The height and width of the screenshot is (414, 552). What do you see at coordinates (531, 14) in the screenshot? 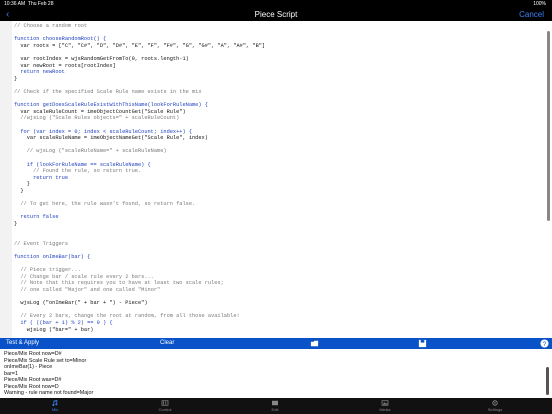
I see `cancel-button: Cancel` at bounding box center [531, 14].